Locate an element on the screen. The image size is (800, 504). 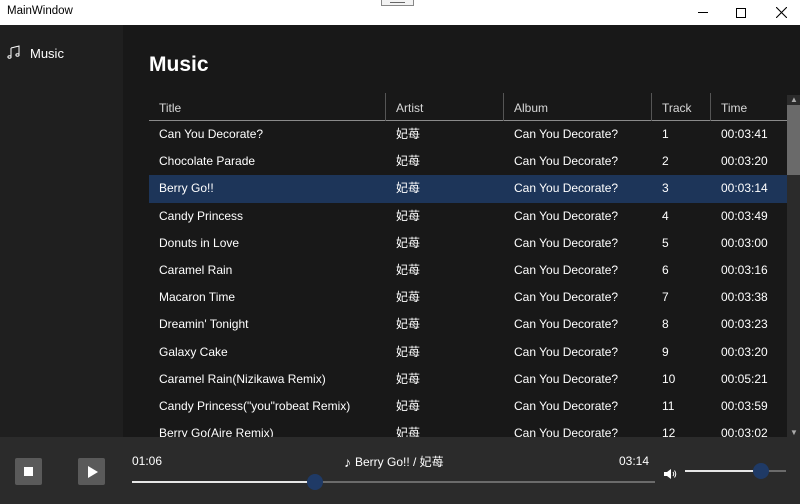
now-playing: ♪ Berry Go!! / 妃苺 is located at coordinates (394, 461).